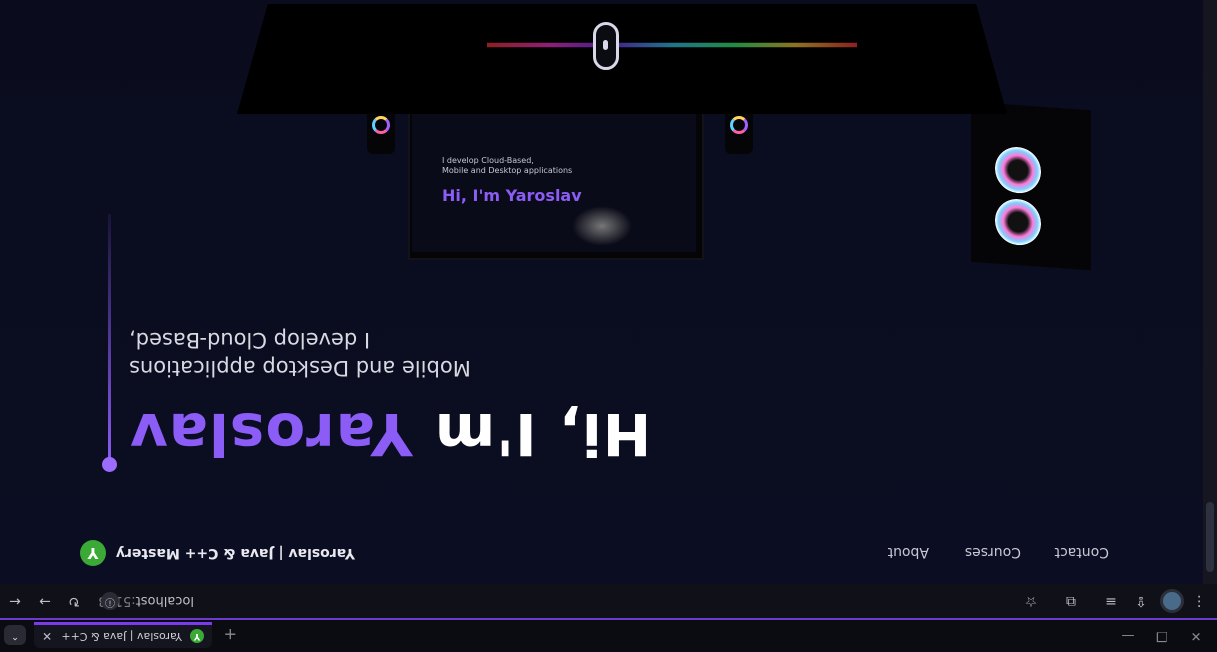 The height and width of the screenshot is (652, 1217). I want to click on brand-name: Yaroslav | Java & C++ Mastery, so click(235, 553).